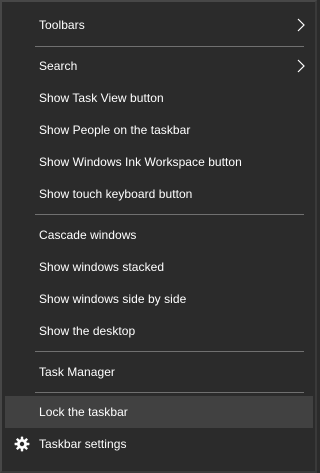 The height and width of the screenshot is (473, 320). Describe the element at coordinates (159, 444) in the screenshot. I see `menu-item-taskbar-settings: Taskbar settings` at that location.